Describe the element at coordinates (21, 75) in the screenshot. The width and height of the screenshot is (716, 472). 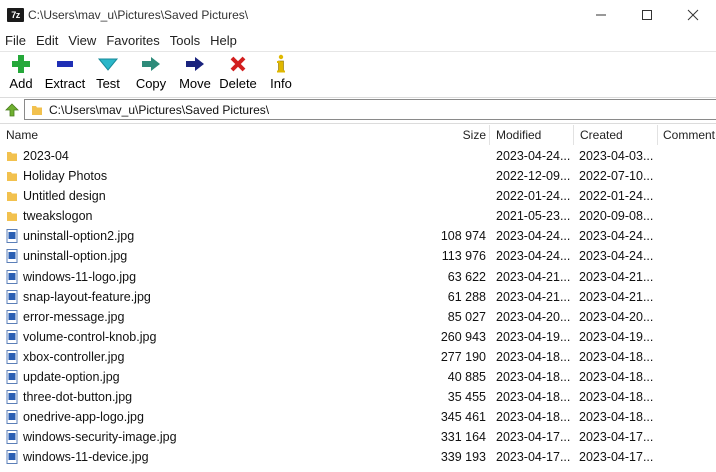
I see `add-button: Add` at that location.